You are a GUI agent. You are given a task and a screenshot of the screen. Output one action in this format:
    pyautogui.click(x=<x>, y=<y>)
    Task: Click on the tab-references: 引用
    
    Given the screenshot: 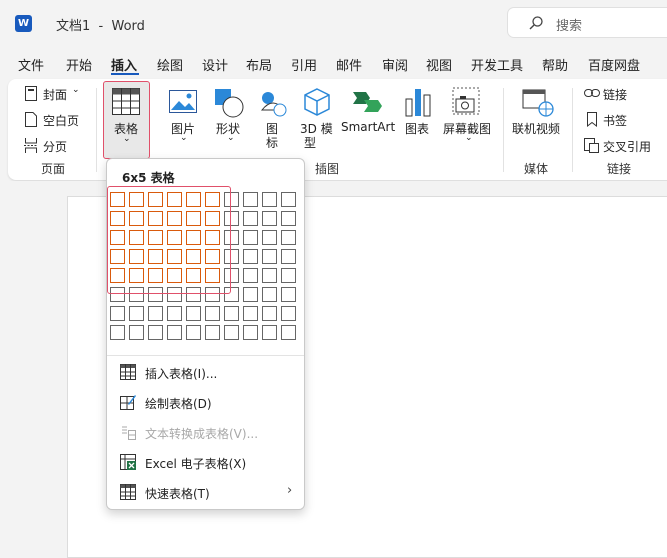 What is the action you would take?
    pyautogui.click(x=304, y=64)
    